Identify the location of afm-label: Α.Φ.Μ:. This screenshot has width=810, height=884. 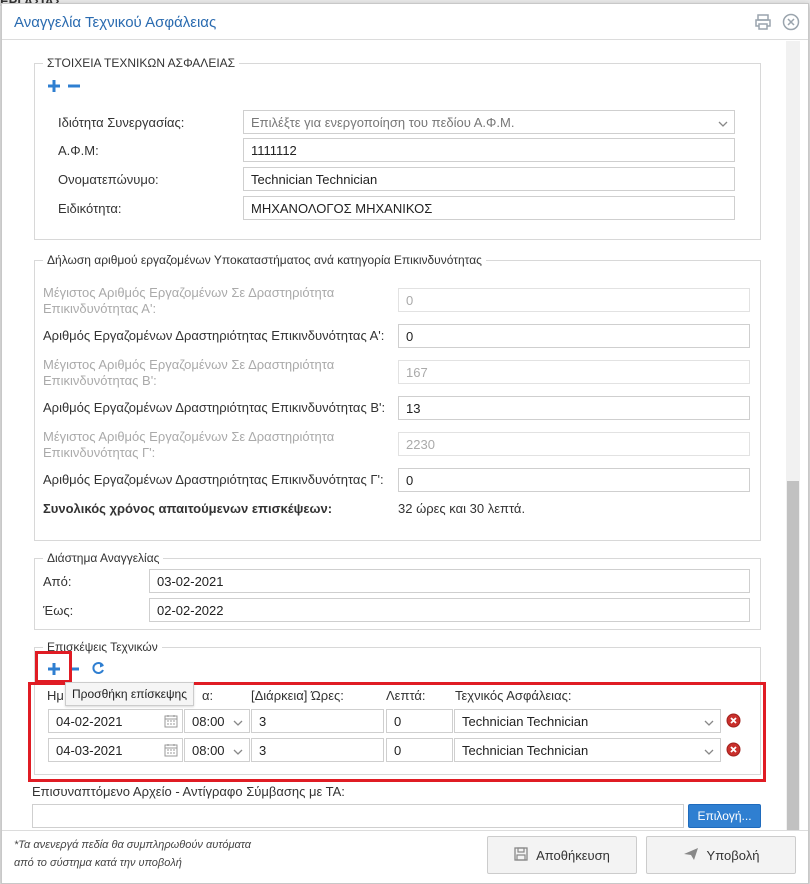
(78, 150).